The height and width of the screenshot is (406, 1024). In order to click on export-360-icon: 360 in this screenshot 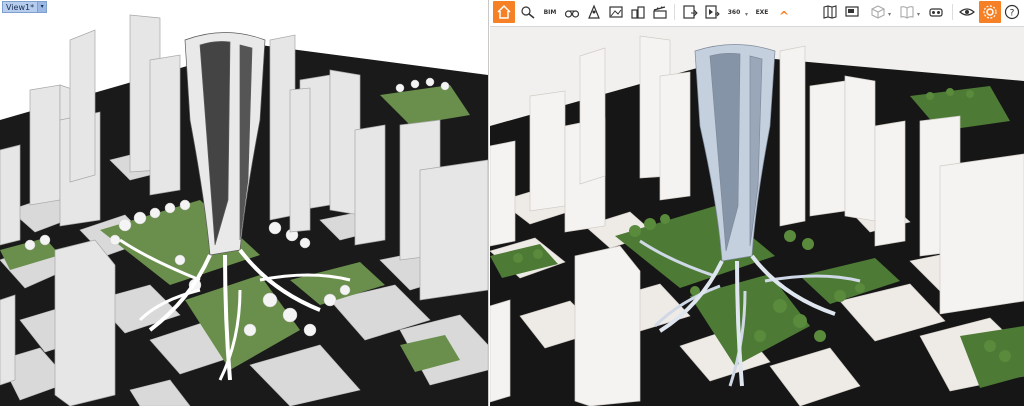, I will do `click(734, 12)`.